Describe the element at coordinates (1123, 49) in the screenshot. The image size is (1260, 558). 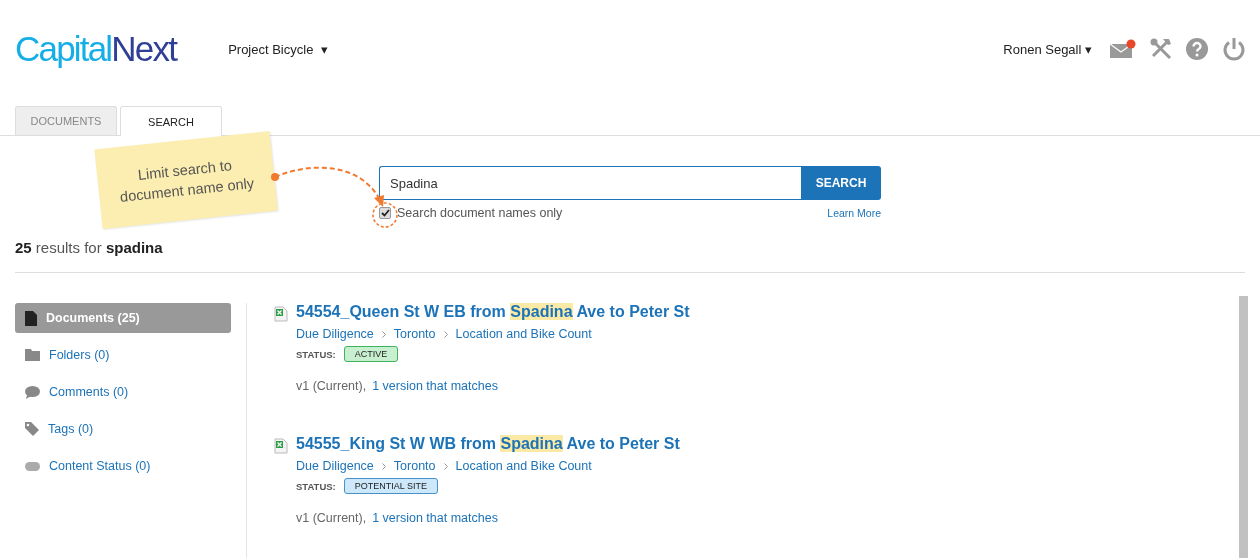
I see `mail-icon` at that location.